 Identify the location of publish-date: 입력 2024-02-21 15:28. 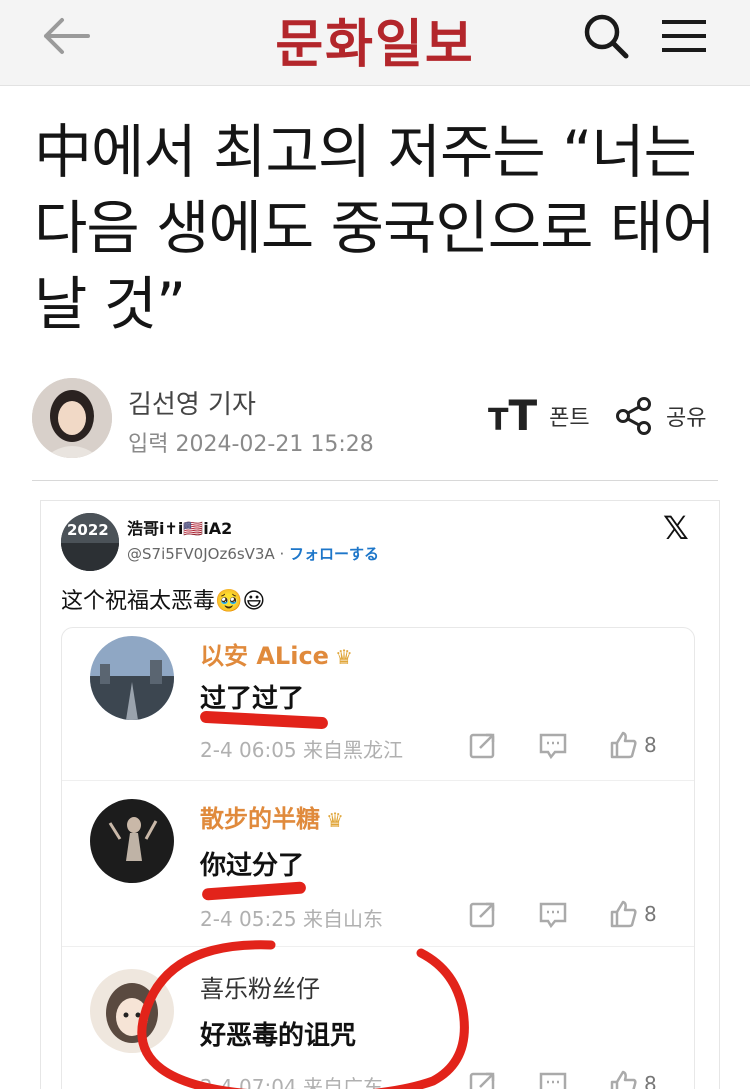
(251, 444).